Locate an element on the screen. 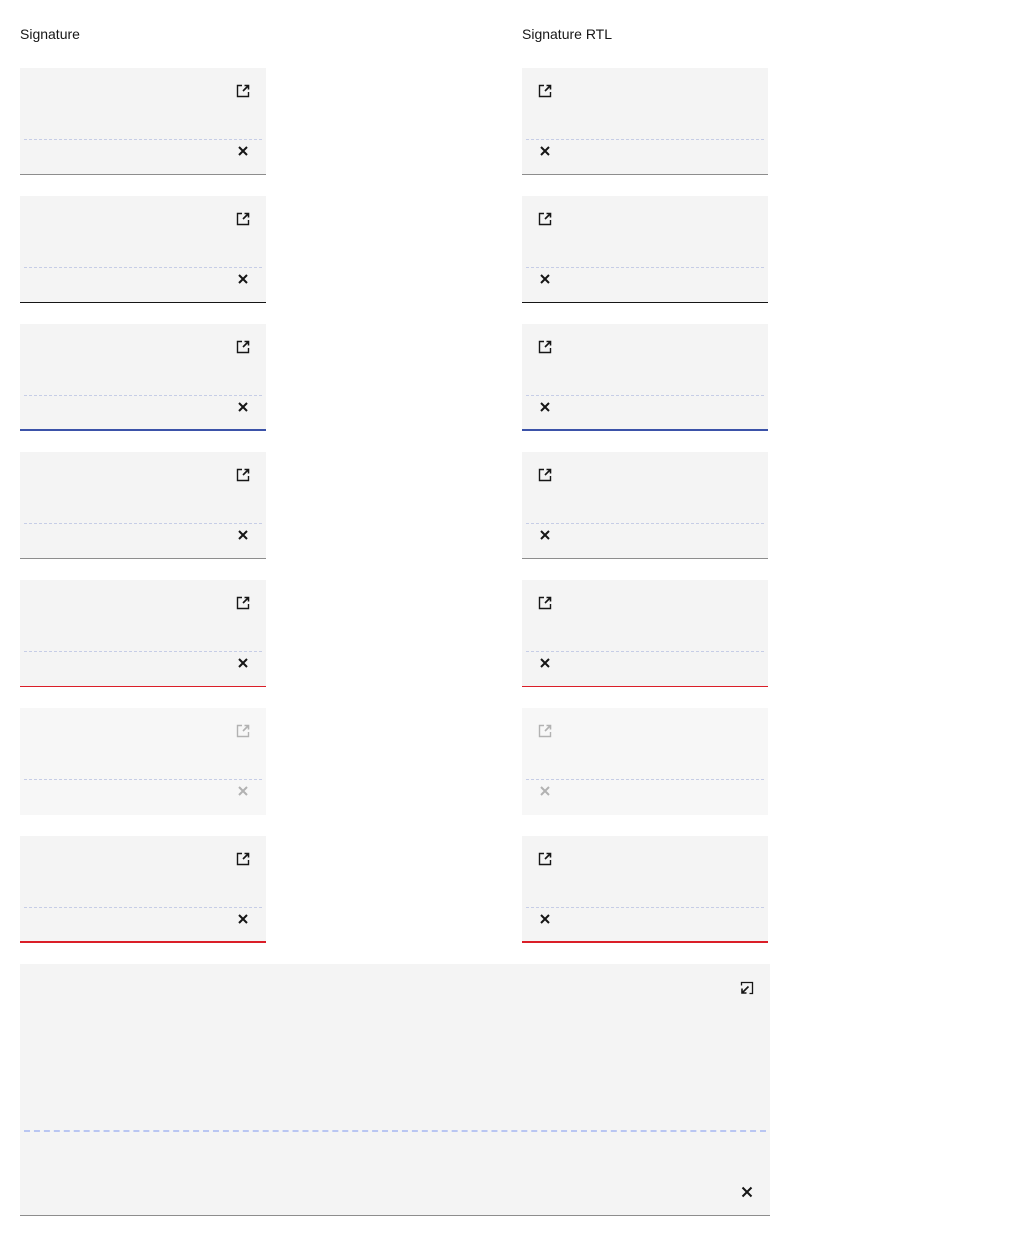 The height and width of the screenshot is (1236, 1024). expanded-signature-pad is located at coordinates (395, 1090).